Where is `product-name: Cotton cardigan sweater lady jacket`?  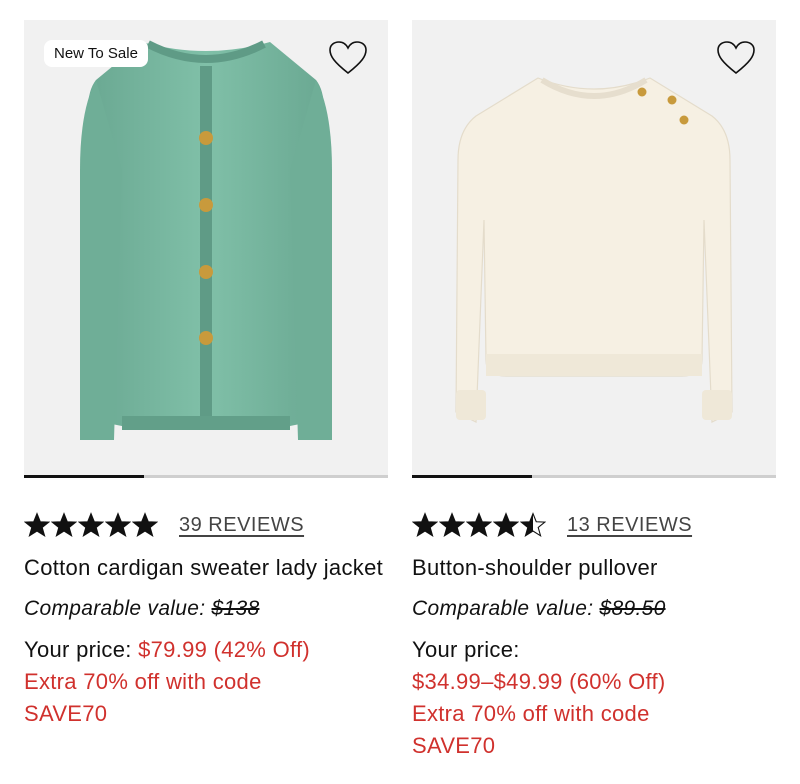
product-name: Cotton cardigan sweater lady jacket is located at coordinates (206, 568).